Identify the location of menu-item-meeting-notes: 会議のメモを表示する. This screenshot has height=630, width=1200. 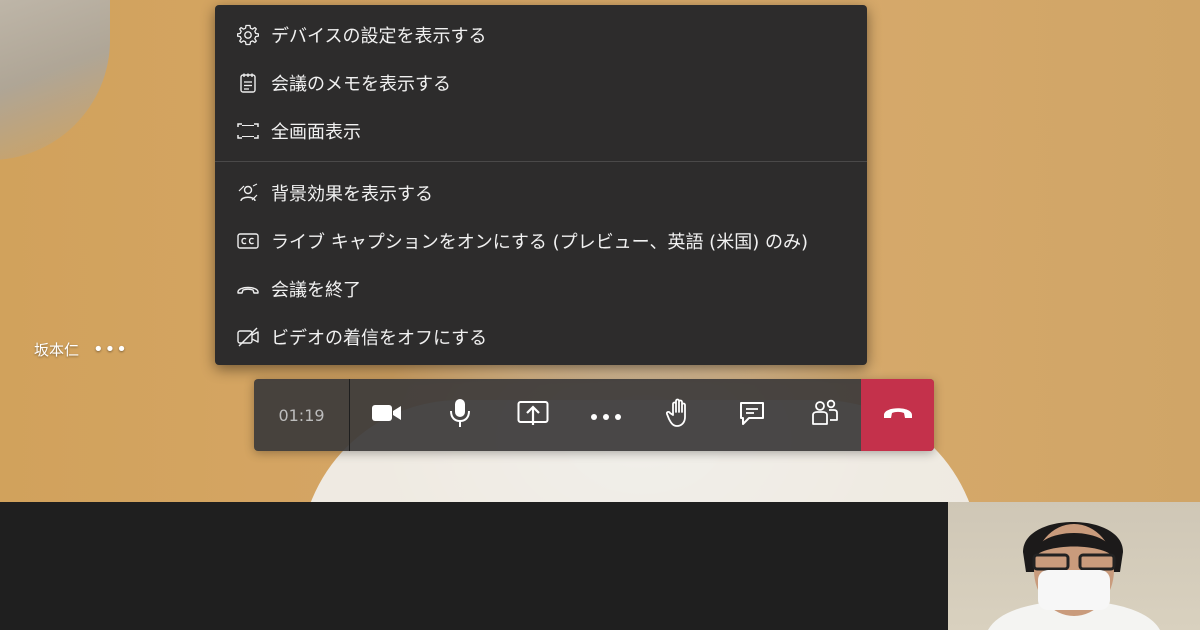
(541, 83).